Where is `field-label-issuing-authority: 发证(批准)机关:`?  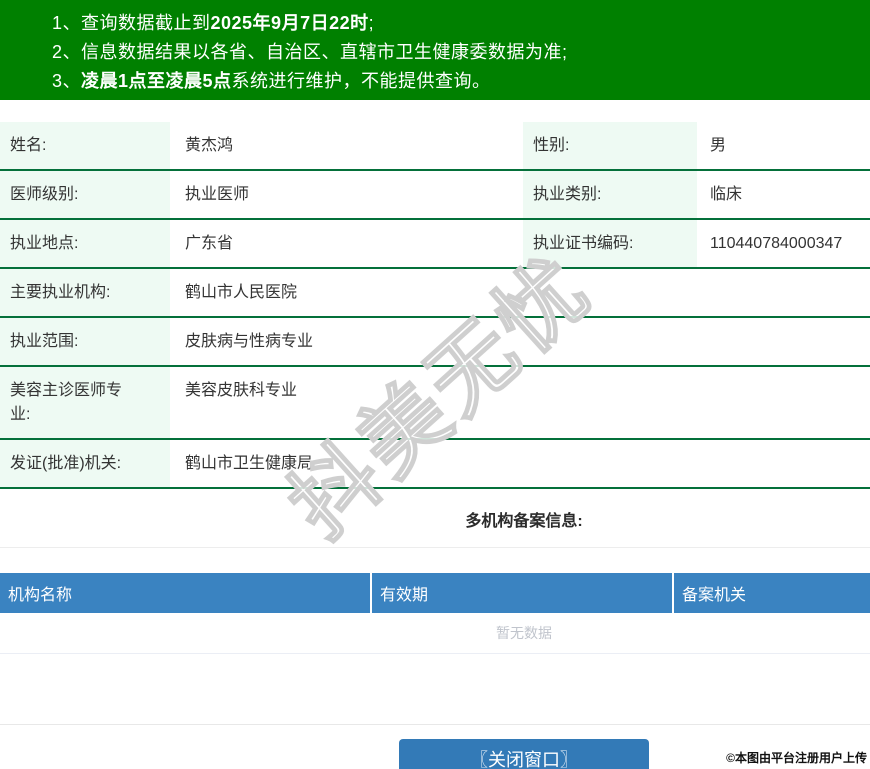 field-label-issuing-authority: 发证(批准)机关: is located at coordinates (85, 463).